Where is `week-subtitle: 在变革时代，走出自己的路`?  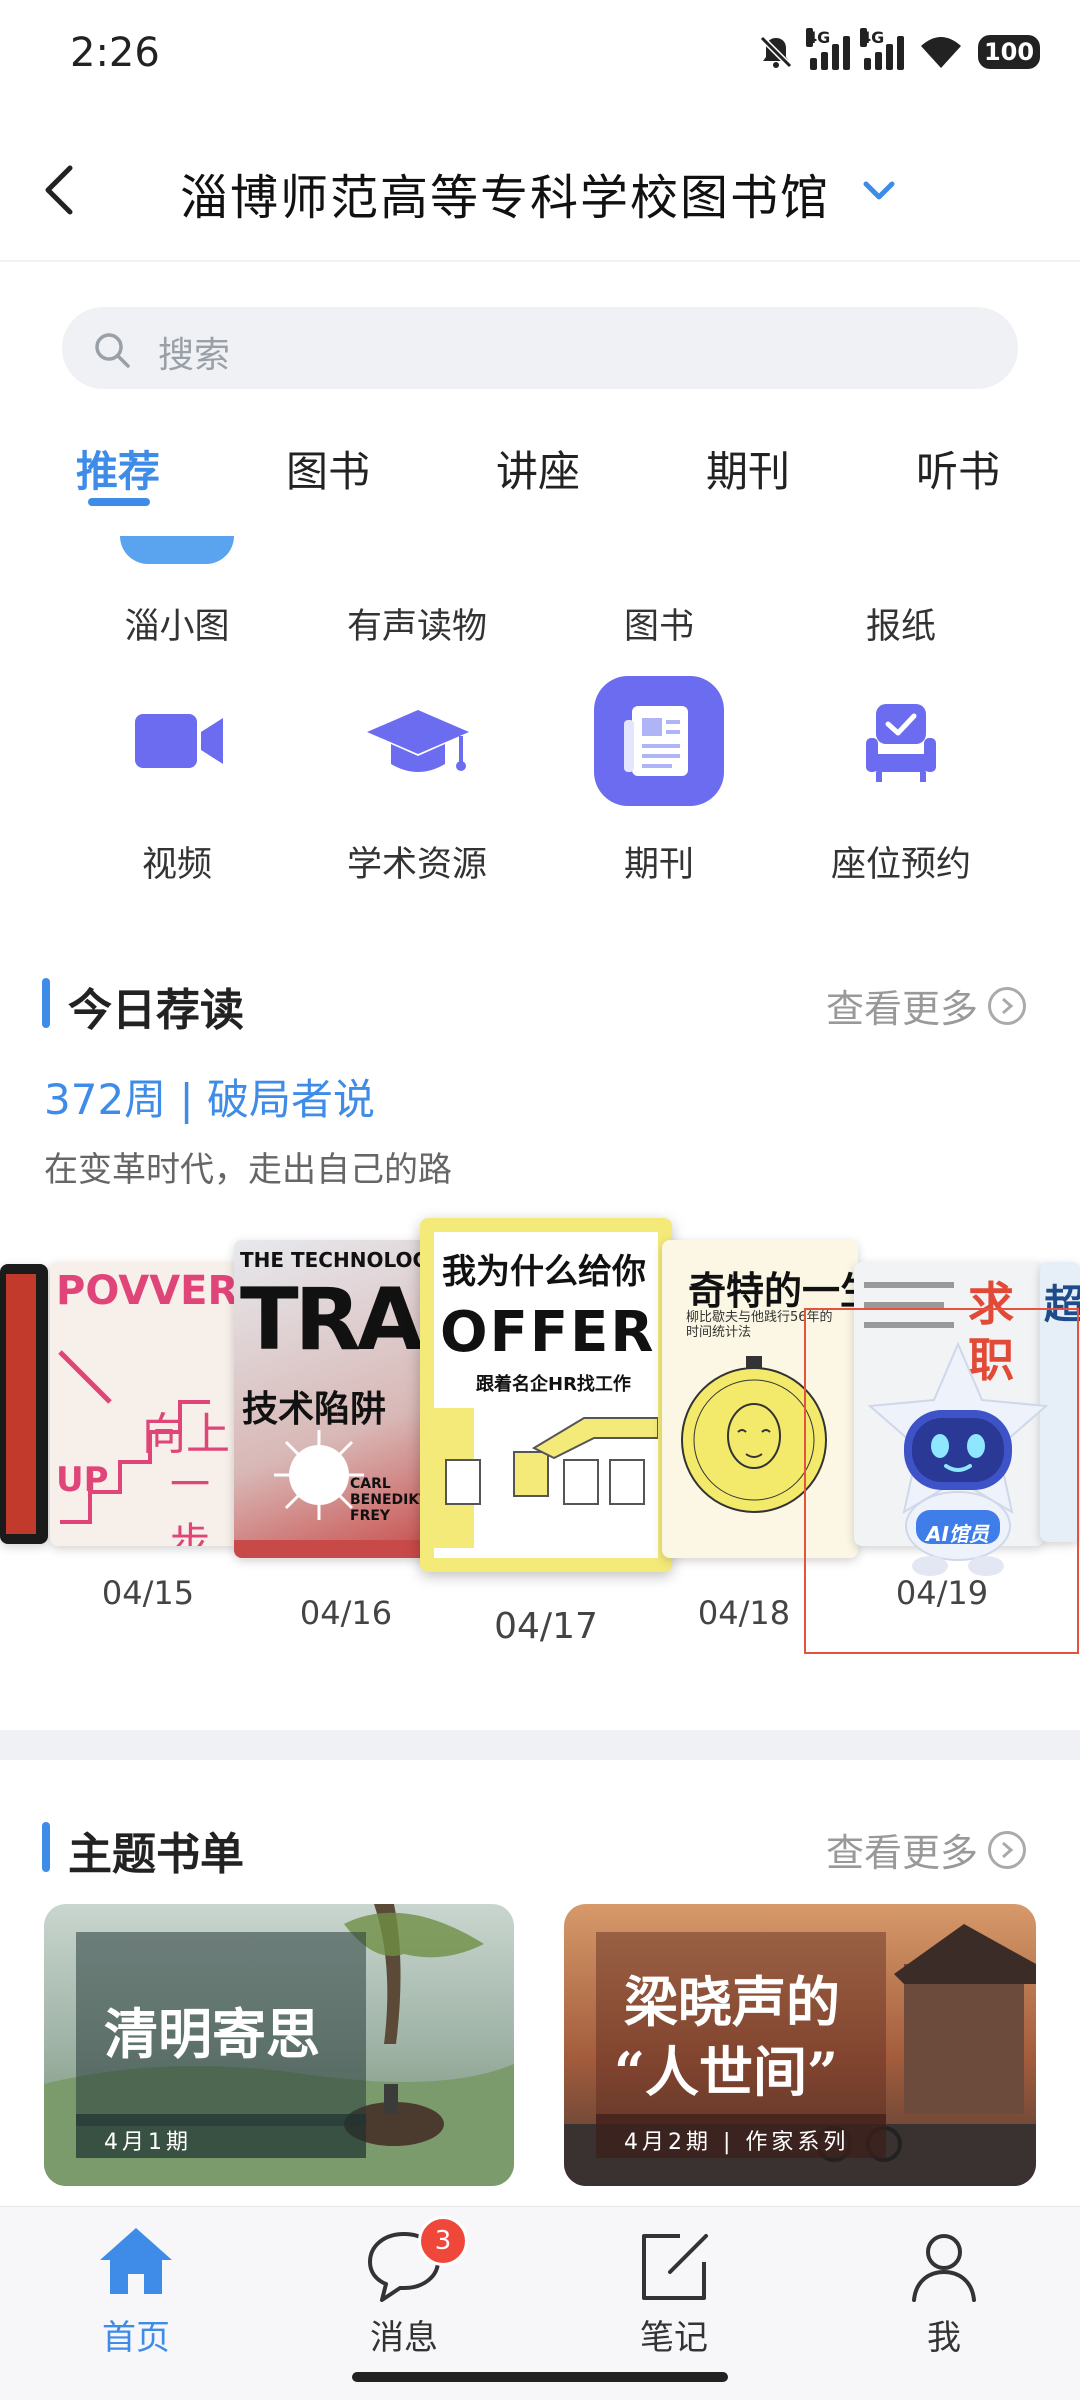 week-subtitle: 在变革时代，走出自己的路 is located at coordinates (248, 1170).